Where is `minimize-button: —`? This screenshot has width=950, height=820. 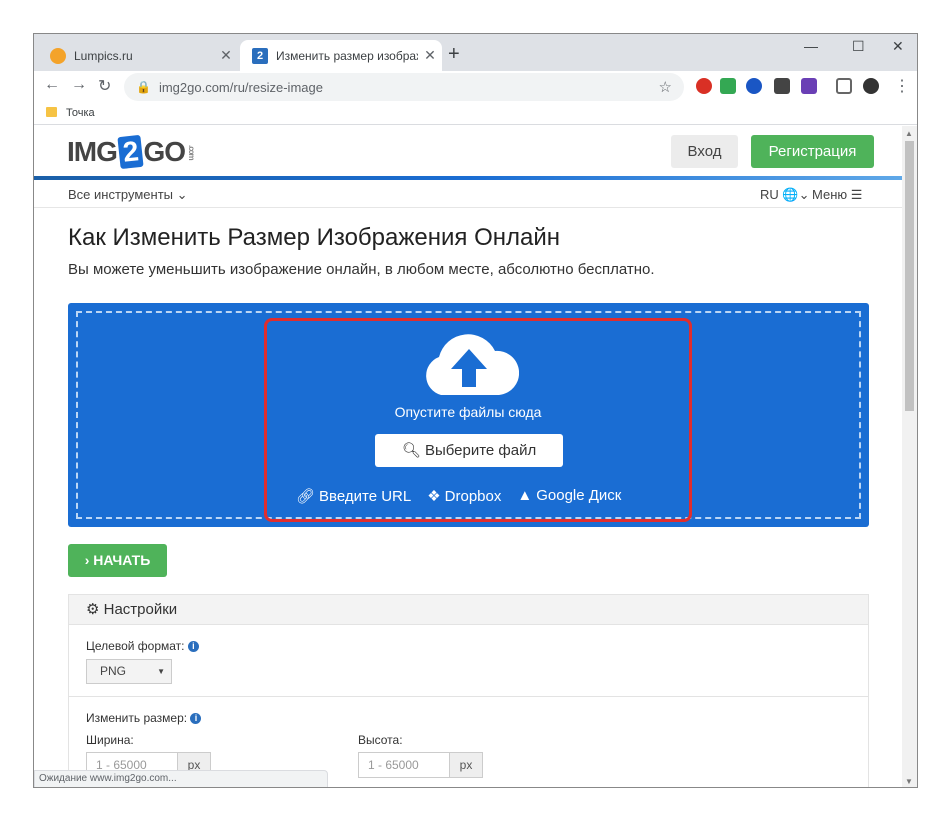
minimize-button: — is located at coordinates (811, 46).